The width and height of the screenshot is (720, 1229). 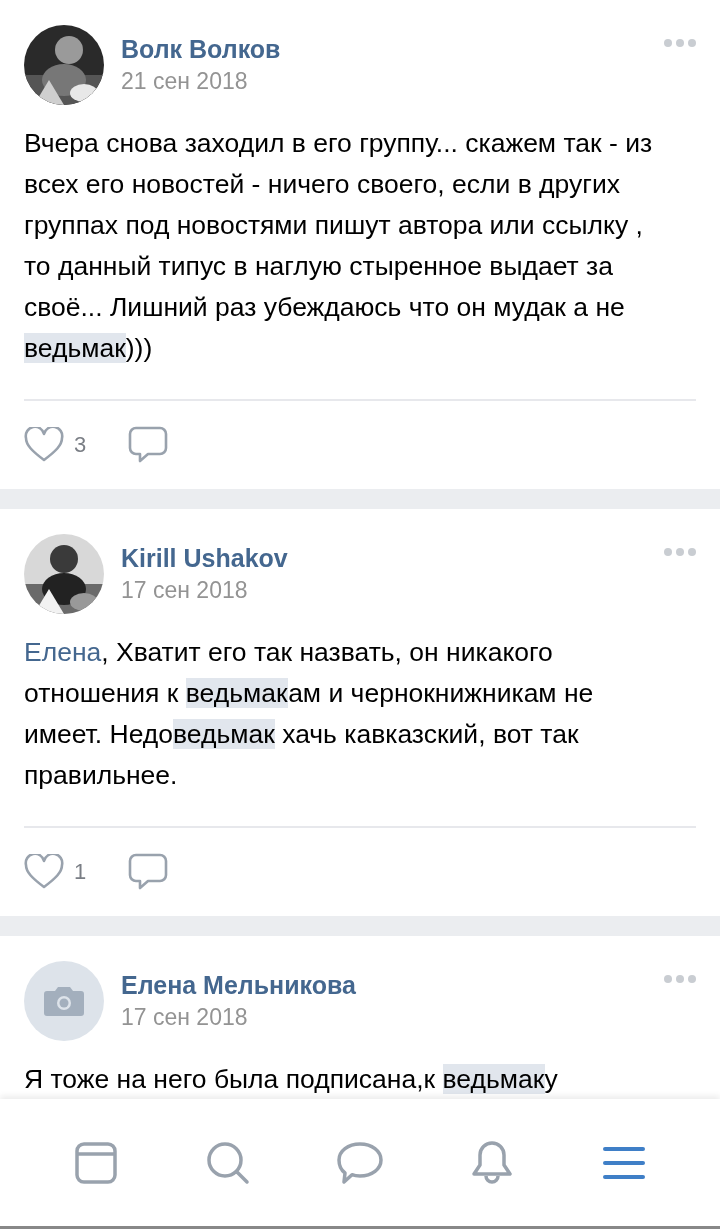 What do you see at coordinates (624, 1162) in the screenshot?
I see `menu-icon` at bounding box center [624, 1162].